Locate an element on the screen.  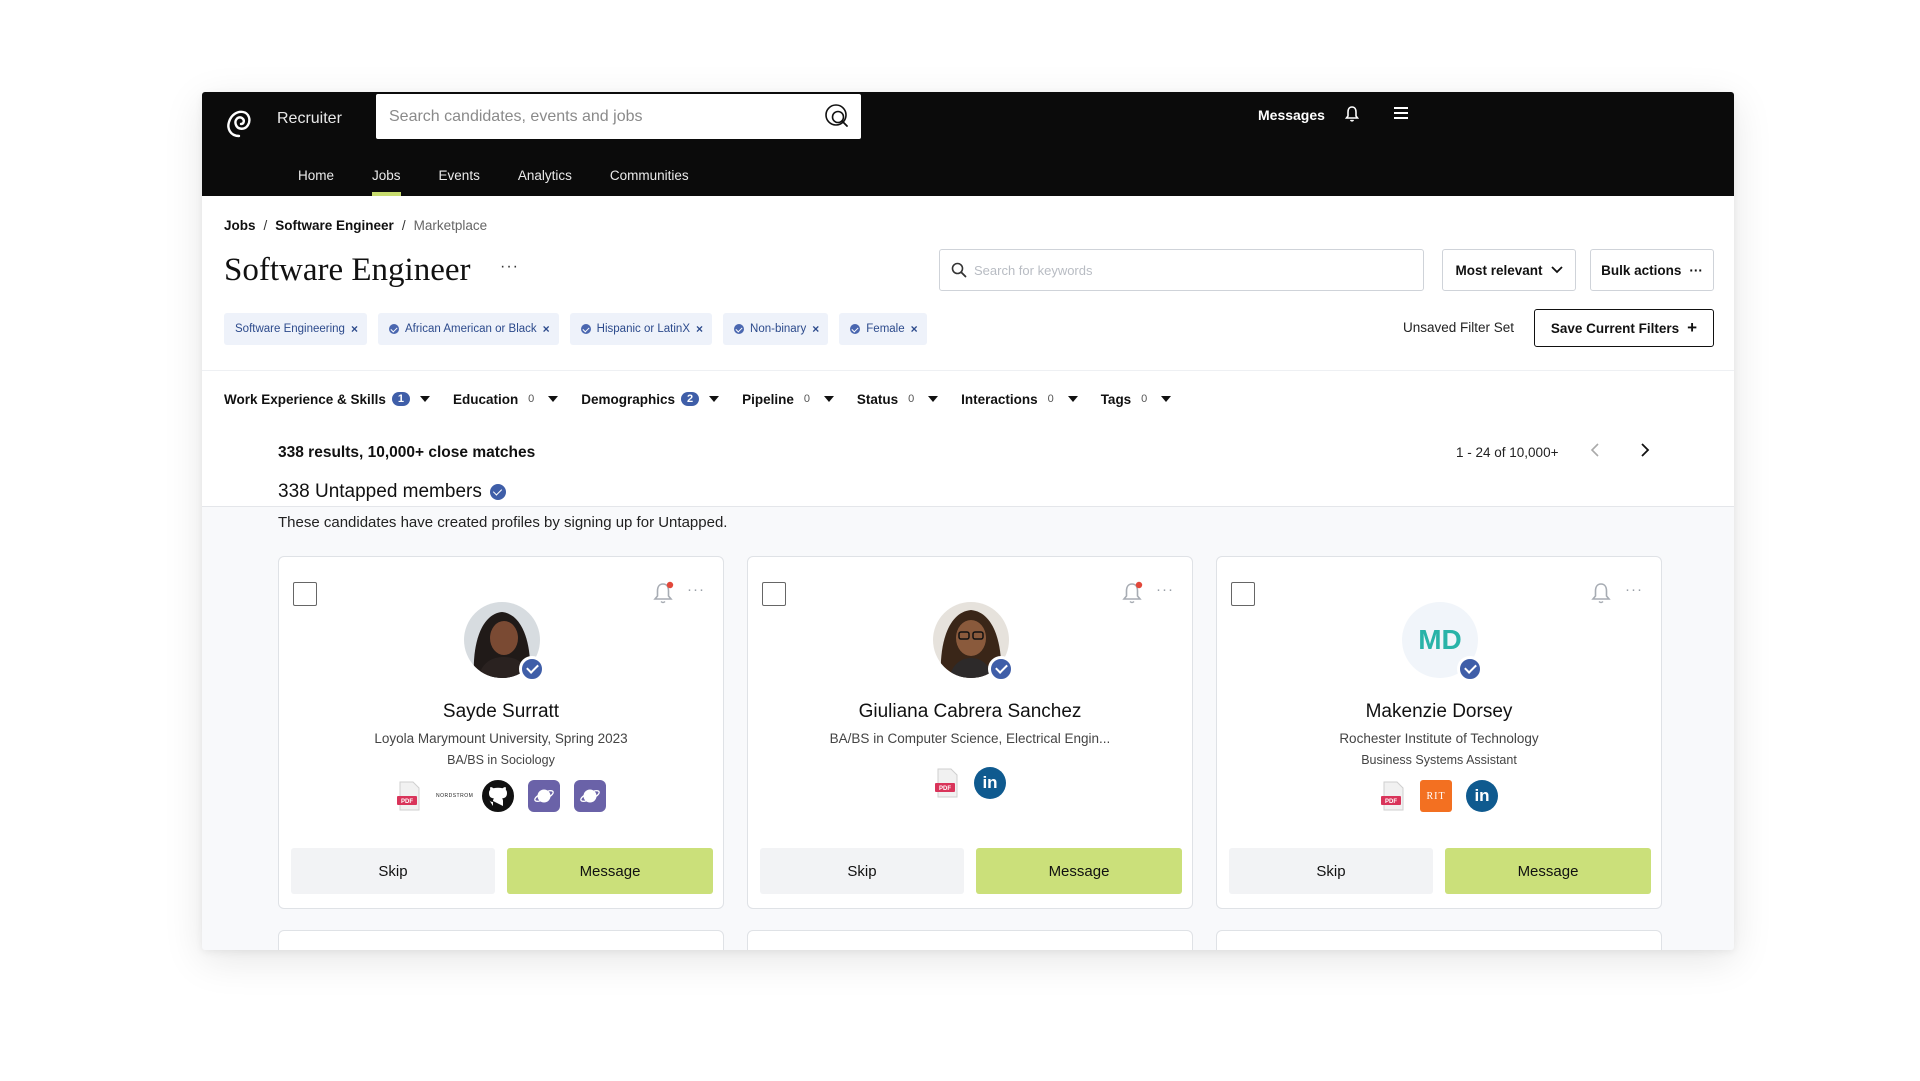
rit-logo: RIT is located at coordinates (1436, 796).